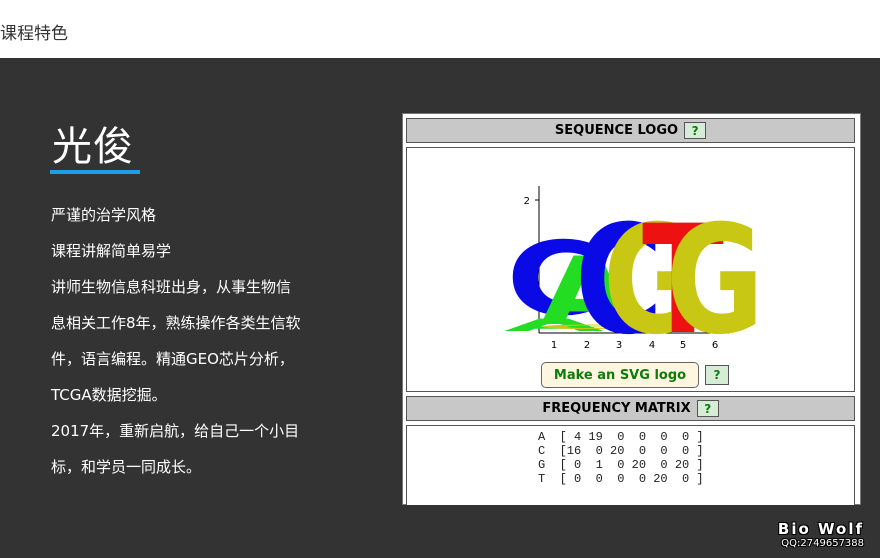  I want to click on desc-line-3: 讲师生物信息科班出身，从事生物信, so click(171, 287).